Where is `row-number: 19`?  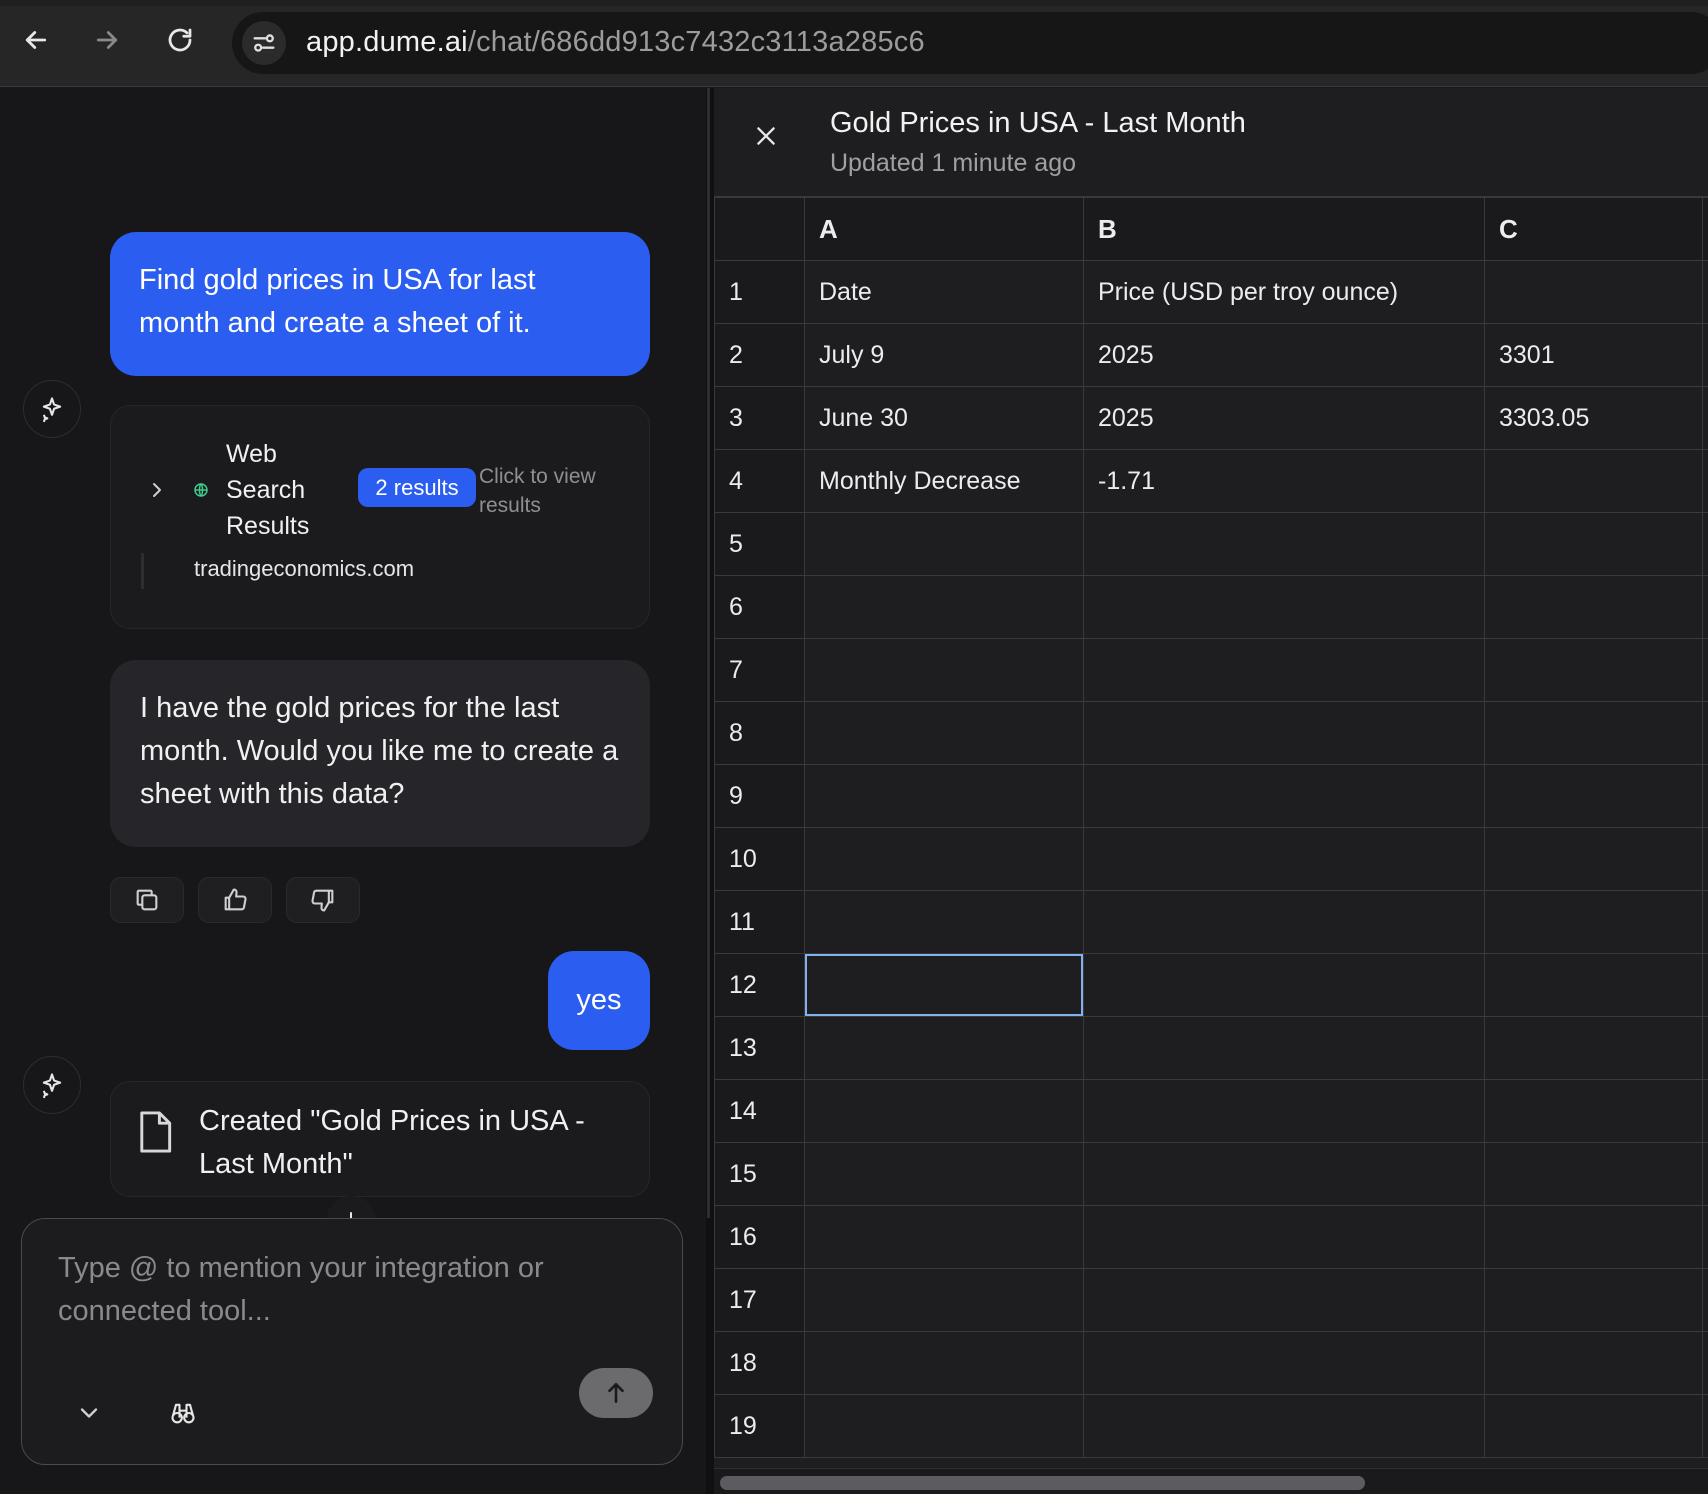 row-number: 19 is located at coordinates (759, 1426).